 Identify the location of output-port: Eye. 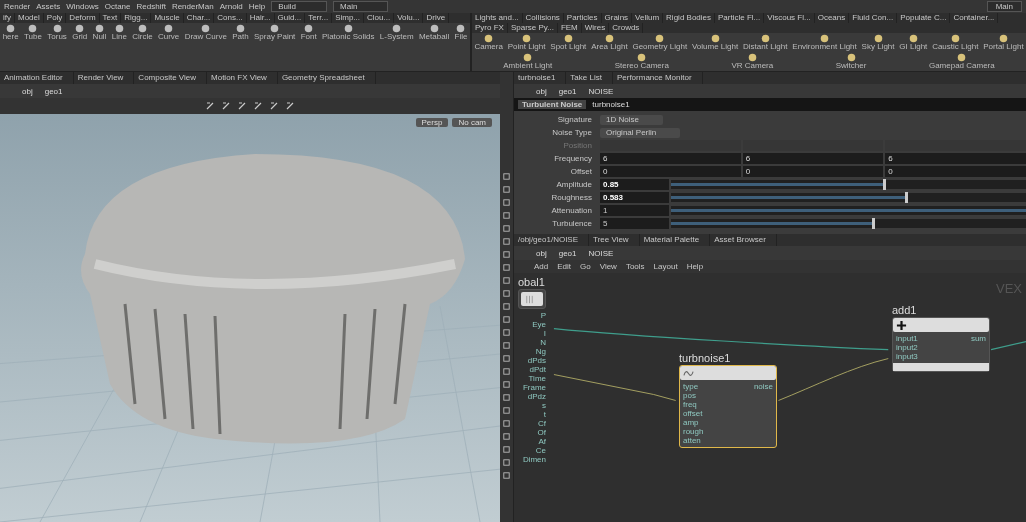
(539, 324).